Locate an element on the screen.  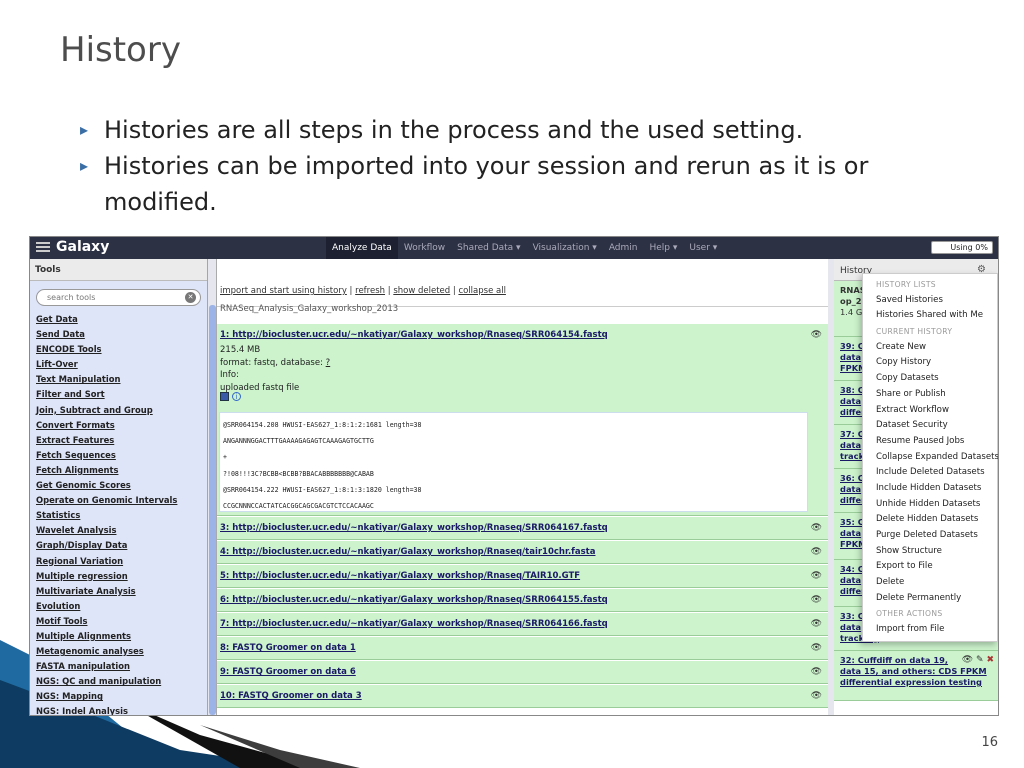
menu-copy-datasets: Copy Datasets is located at coordinates (930, 379).